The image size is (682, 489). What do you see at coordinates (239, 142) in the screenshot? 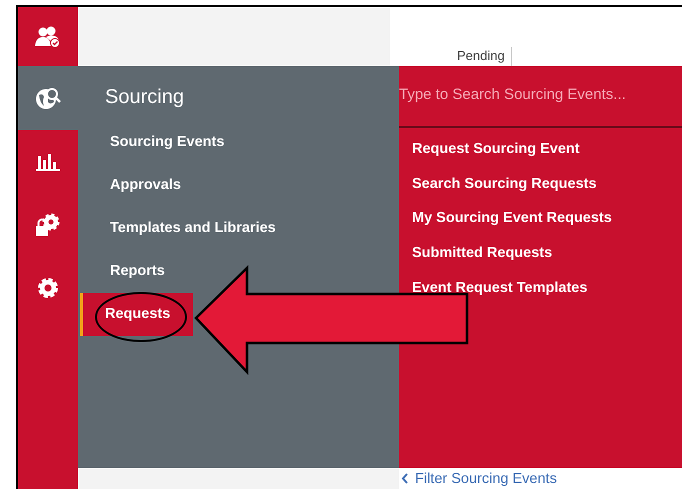
I see `menu-item: Sourcing Events` at bounding box center [239, 142].